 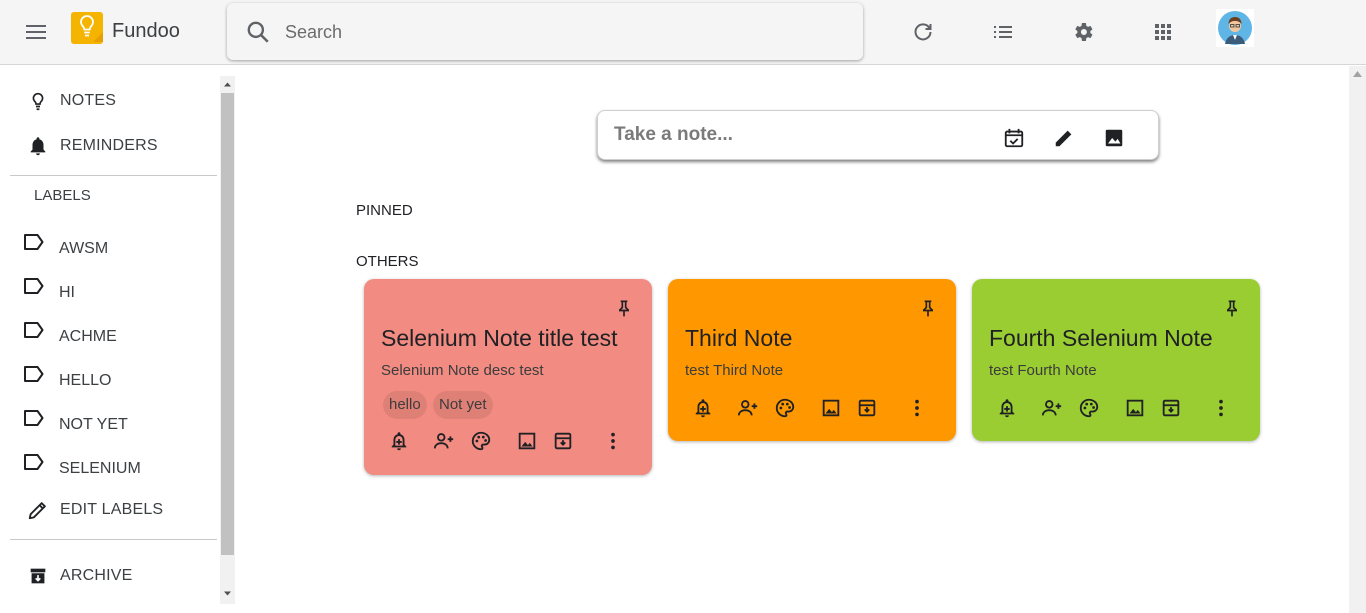 I want to click on sidebar-item-label: HI, so click(x=67, y=292).